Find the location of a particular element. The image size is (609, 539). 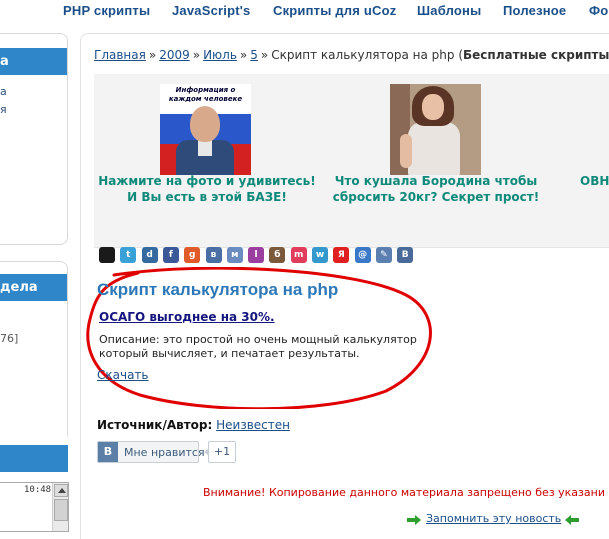

vk-like-button: B Мне нравится is located at coordinates (151, 452).